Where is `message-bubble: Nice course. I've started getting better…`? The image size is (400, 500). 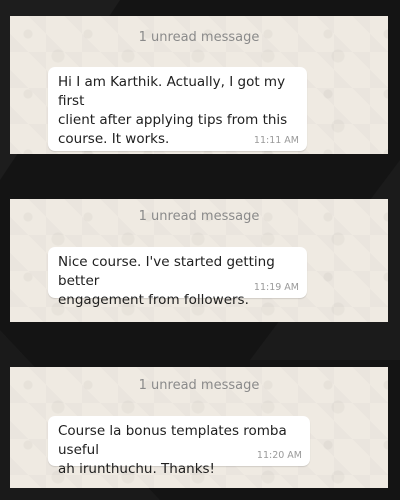 message-bubble: Nice course. I've started getting better… is located at coordinates (177, 277).